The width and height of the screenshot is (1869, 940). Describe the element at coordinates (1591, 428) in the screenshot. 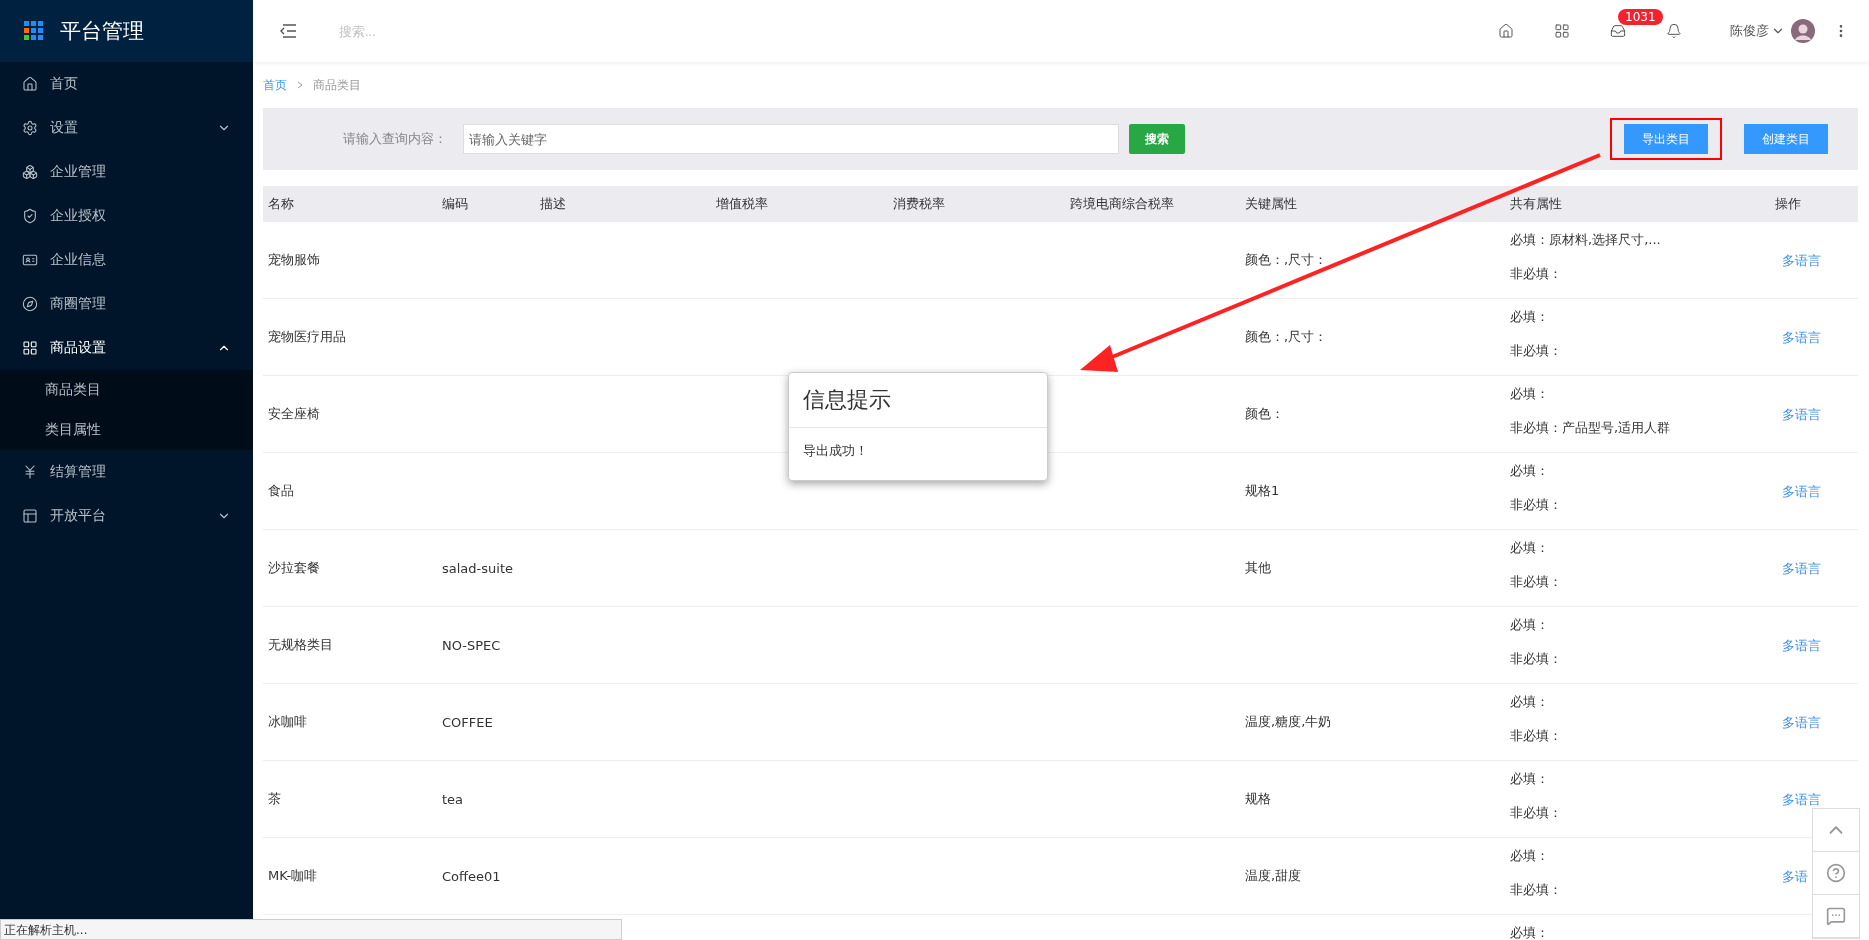

I see `optional-attributes: 非必填：产品型号,适用人群` at that location.